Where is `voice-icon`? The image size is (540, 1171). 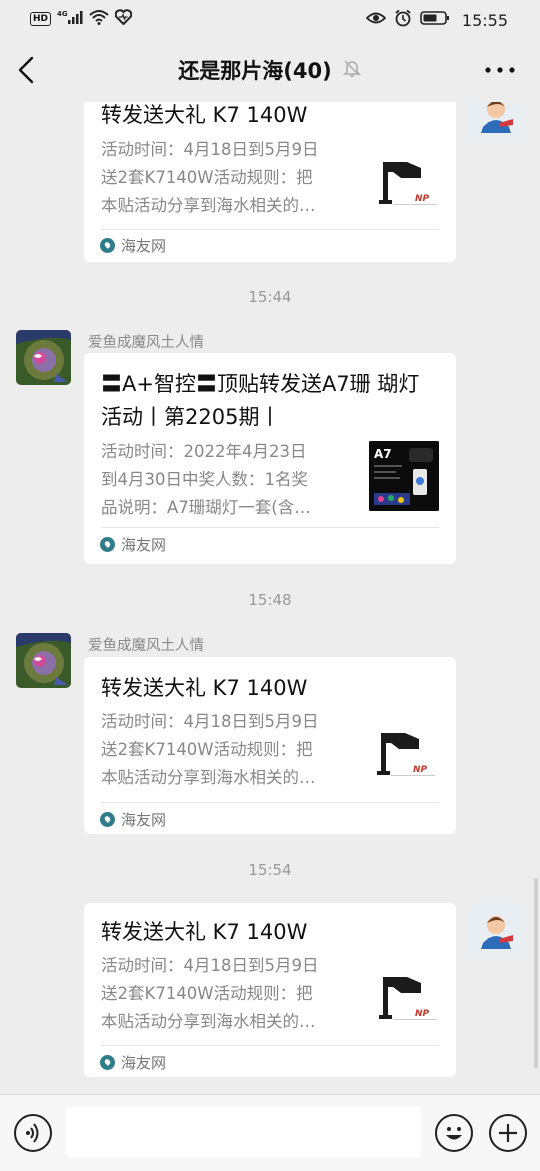 voice-icon is located at coordinates (33, 1133).